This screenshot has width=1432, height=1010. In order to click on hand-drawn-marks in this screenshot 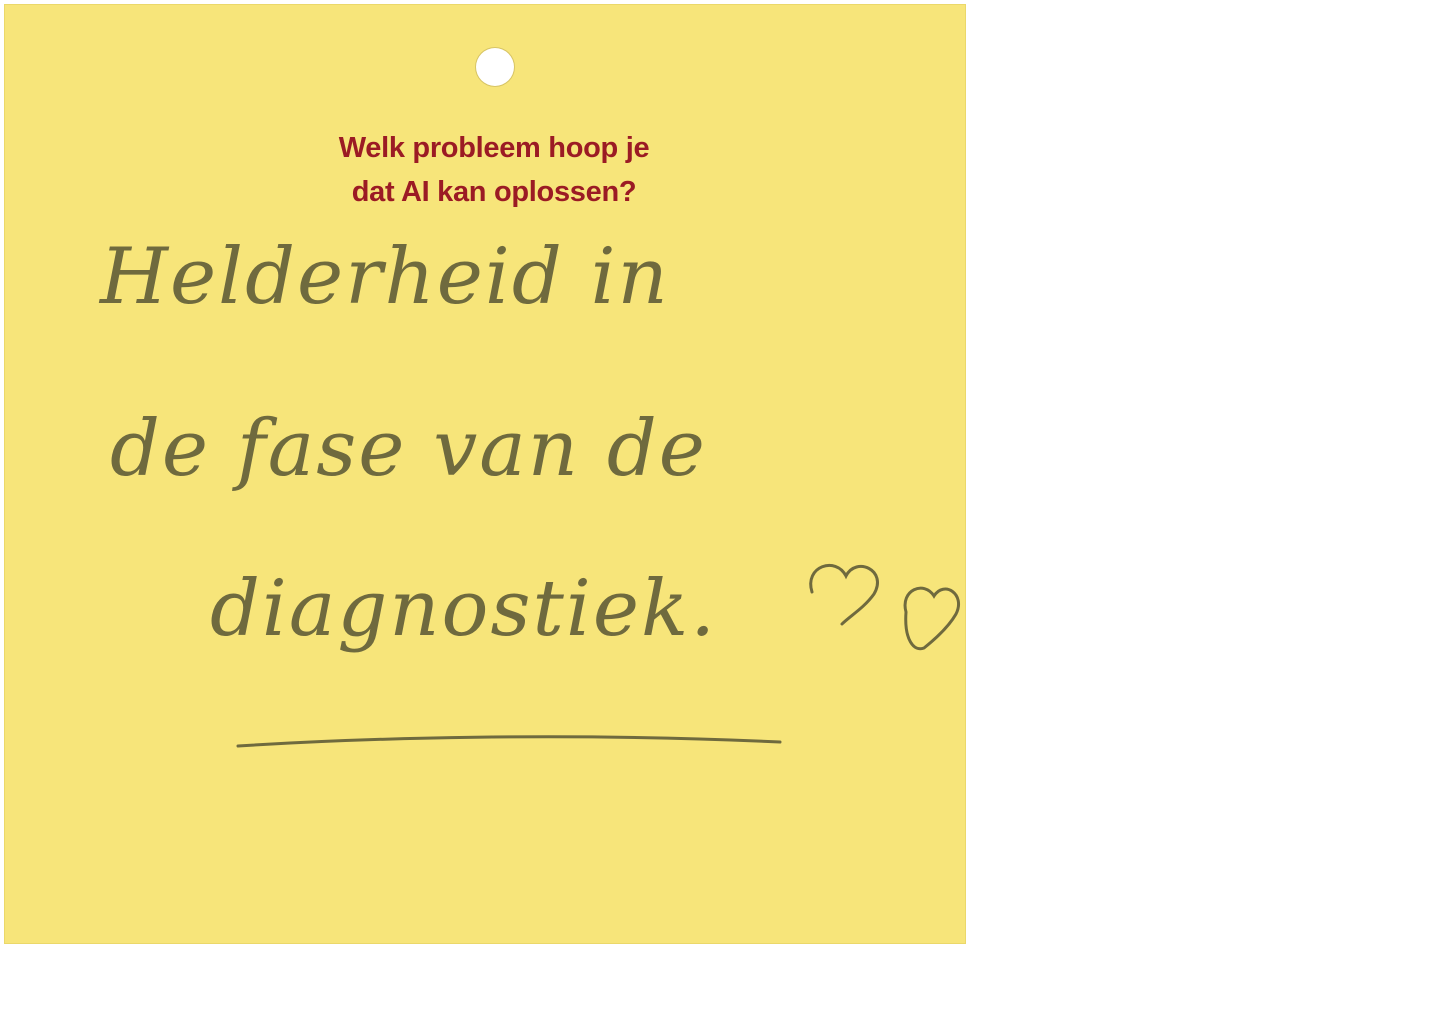, I will do `click(598, 656)`.